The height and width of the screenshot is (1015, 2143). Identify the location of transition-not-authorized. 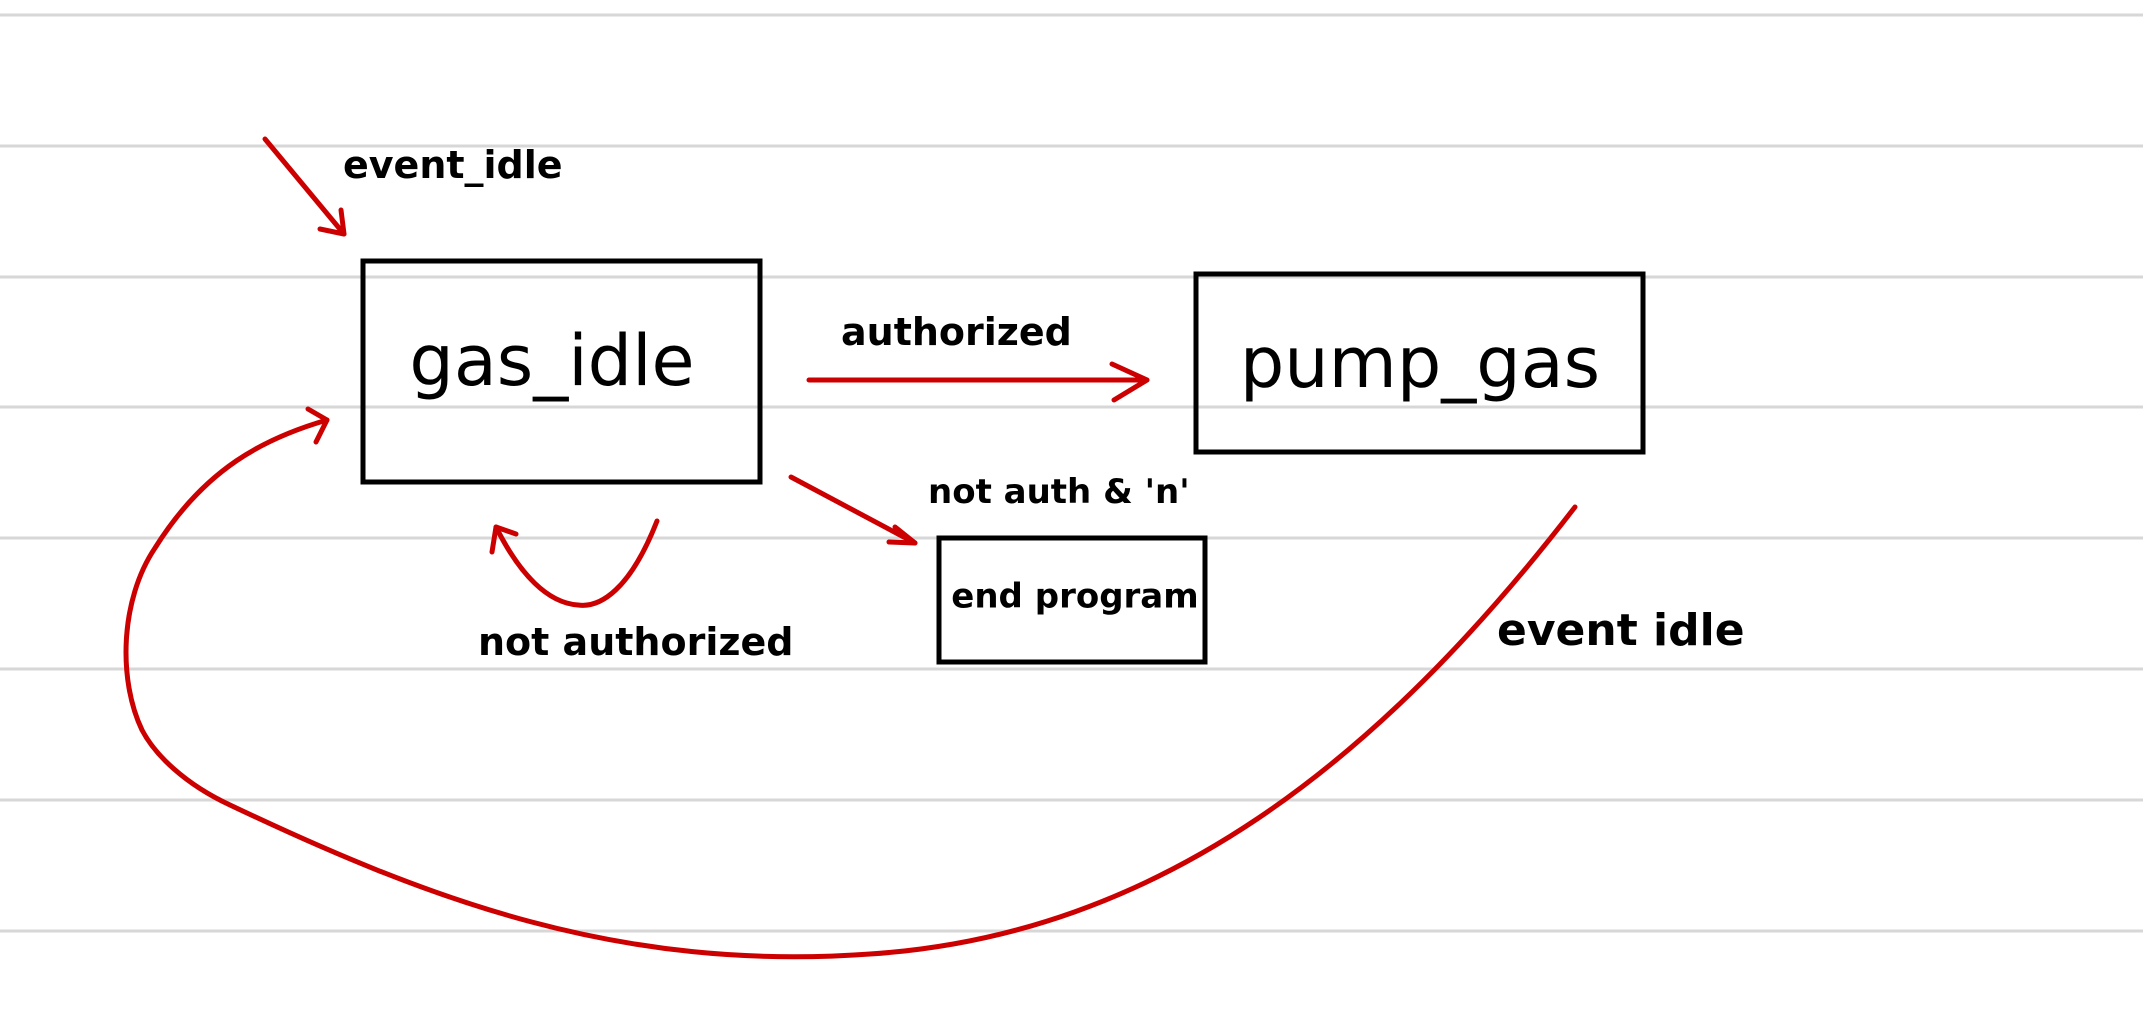
(574, 563).